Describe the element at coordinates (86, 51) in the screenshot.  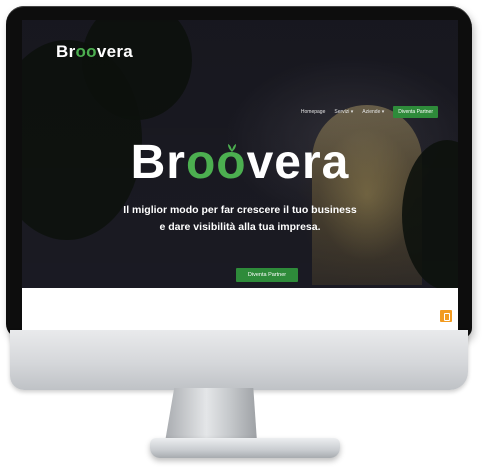
I see `logo-text-oo: oo` at that location.